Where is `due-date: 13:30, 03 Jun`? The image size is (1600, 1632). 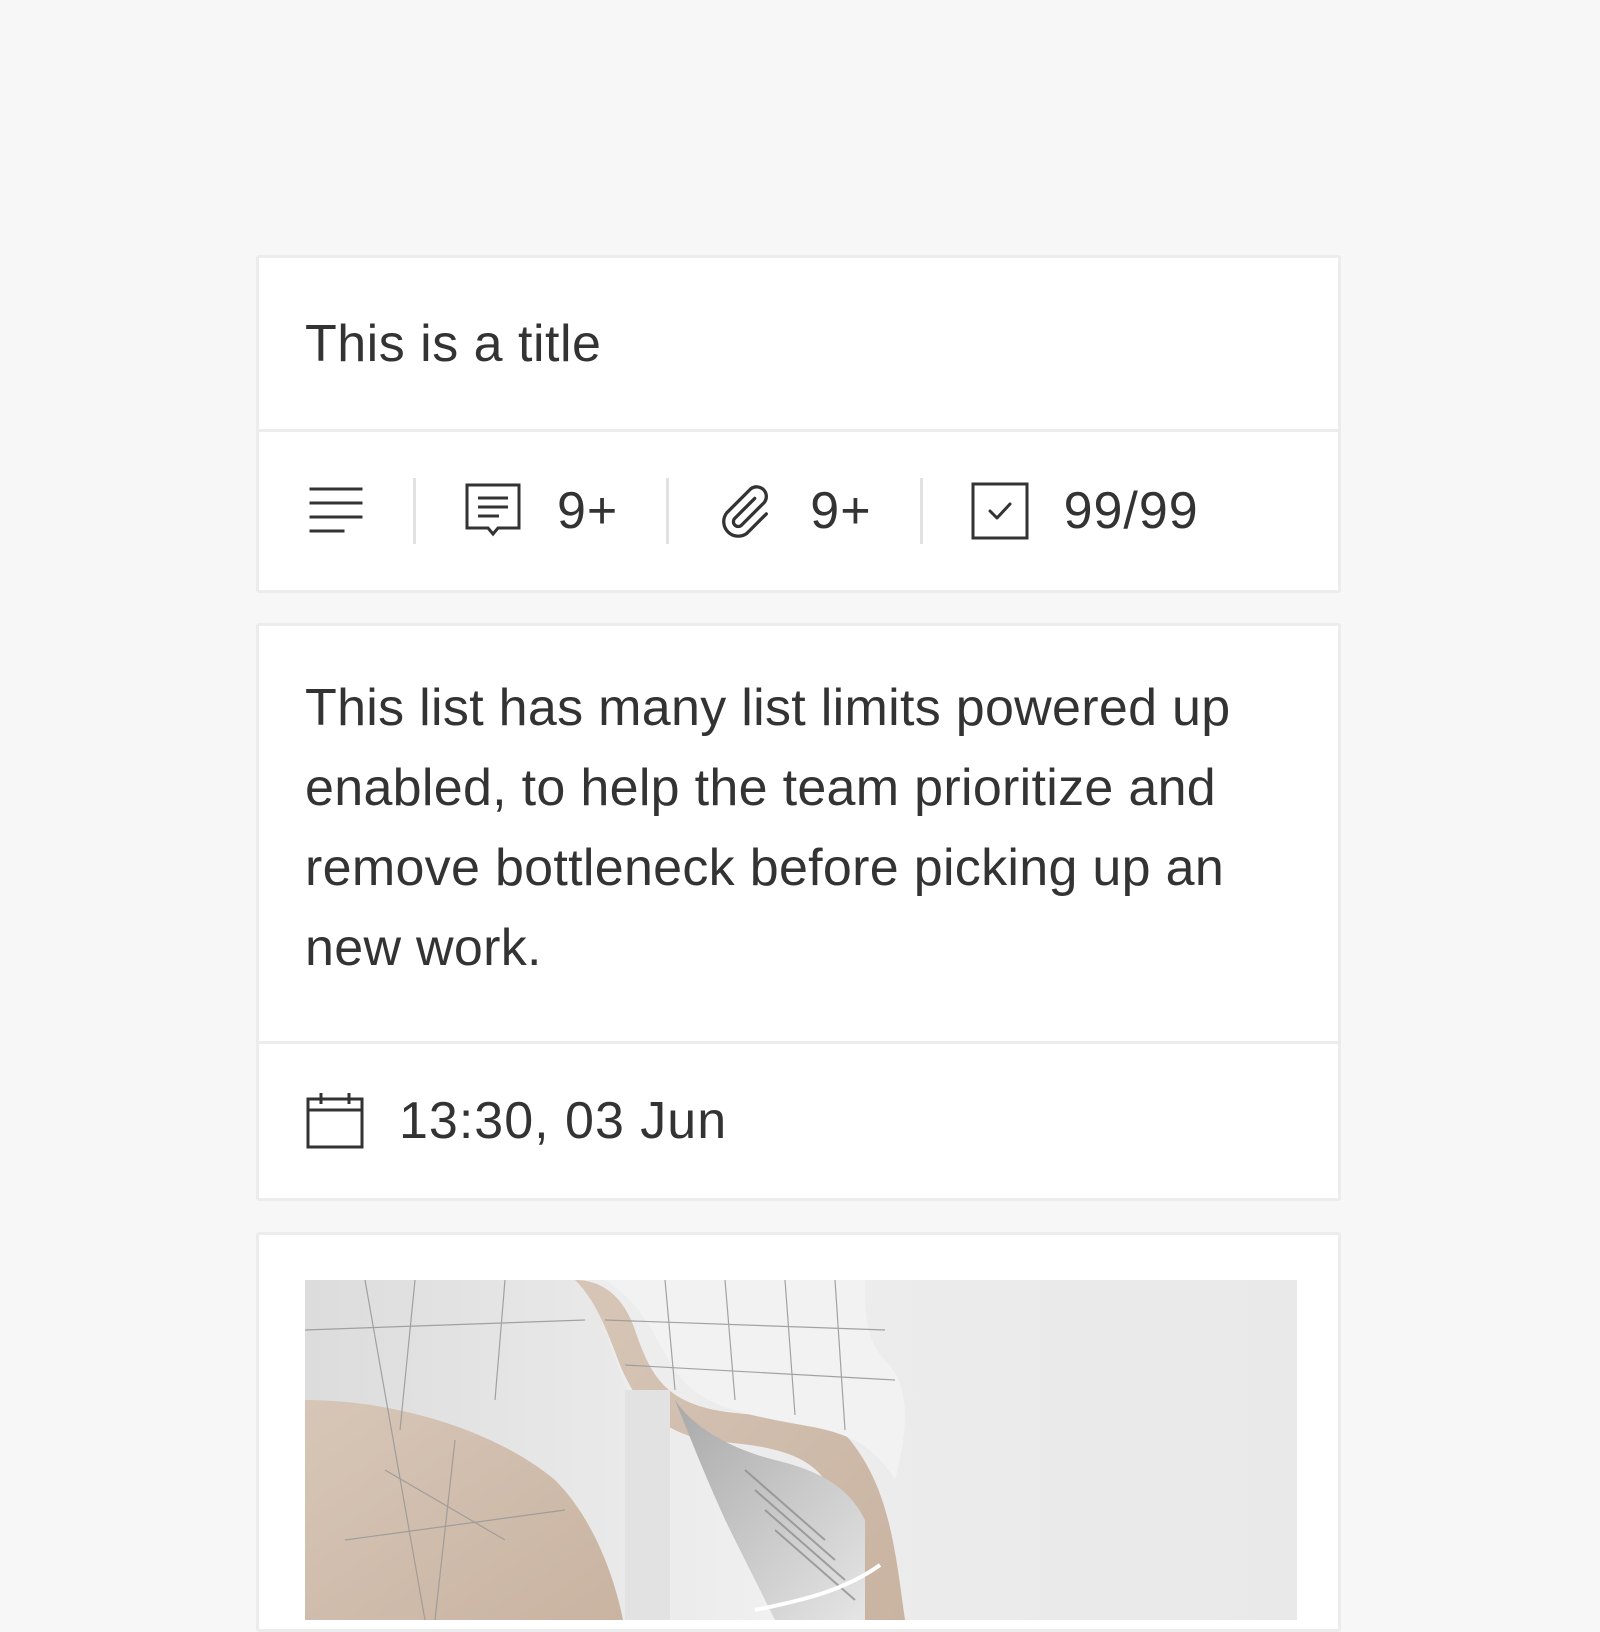
due-date: 13:30, 03 Jun is located at coordinates (563, 1121).